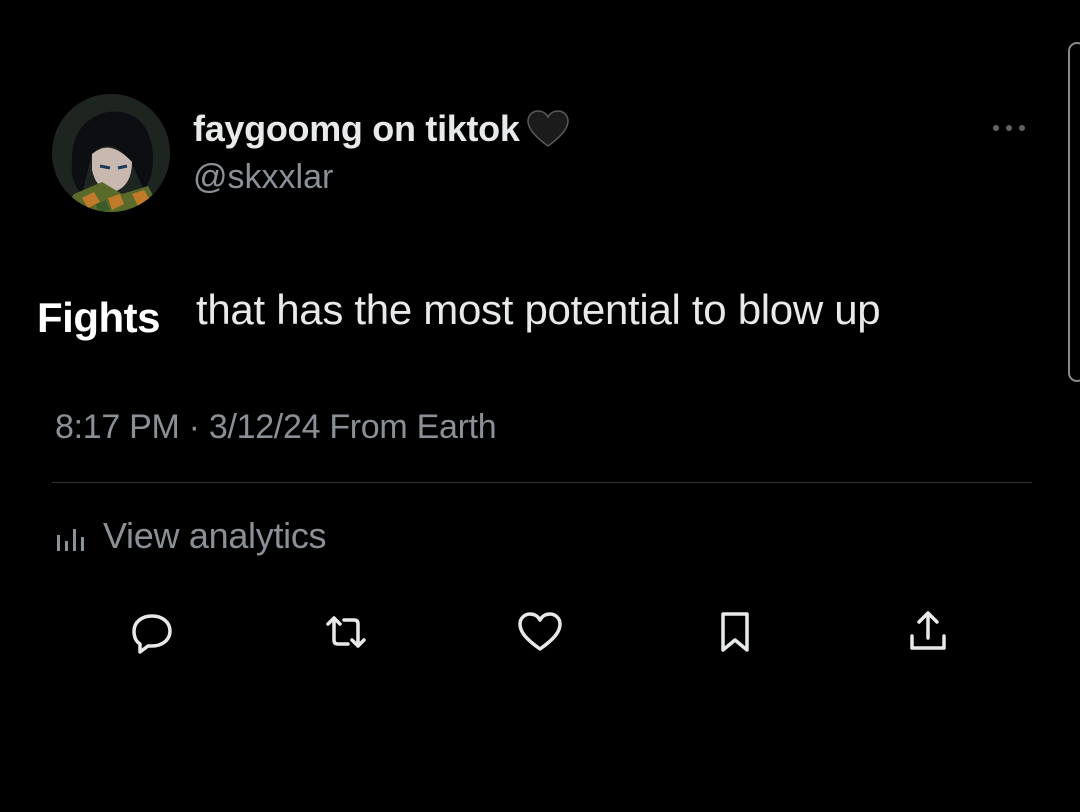  Describe the element at coordinates (72, 536) in the screenshot. I see `bar-chart-icon` at that location.